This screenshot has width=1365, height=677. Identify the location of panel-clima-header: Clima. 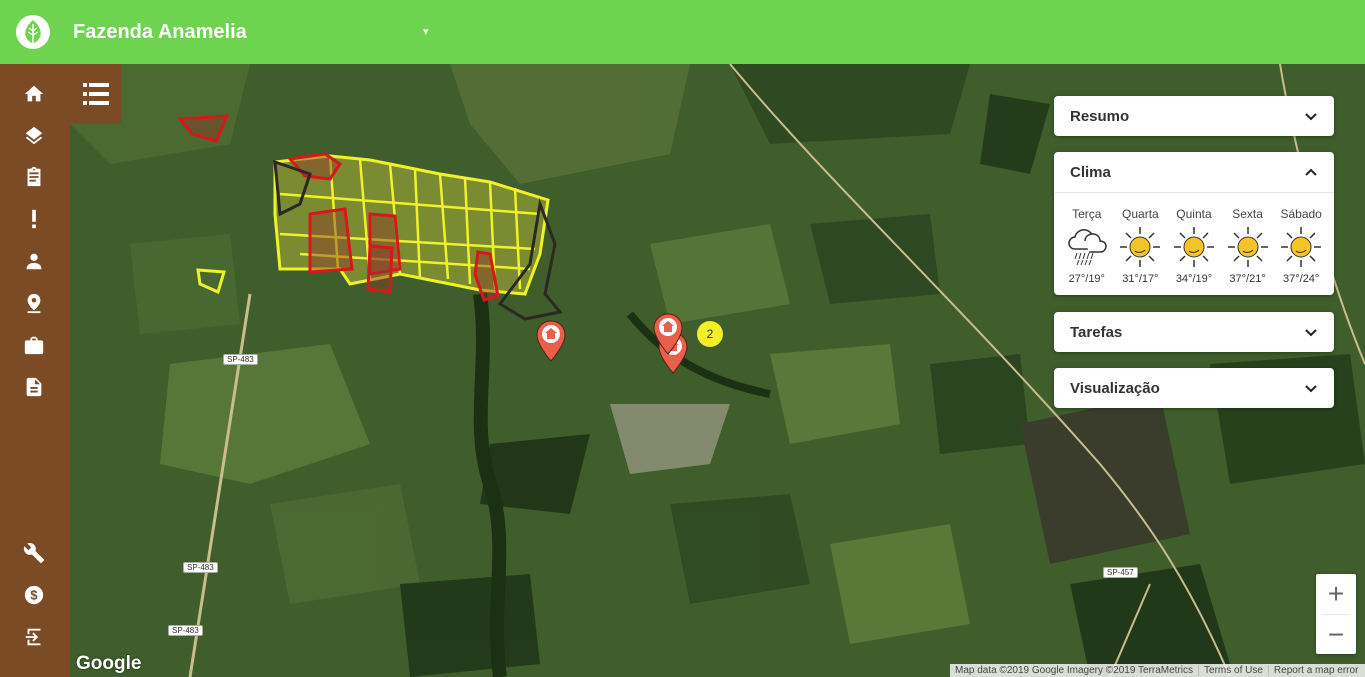
(1194, 172).